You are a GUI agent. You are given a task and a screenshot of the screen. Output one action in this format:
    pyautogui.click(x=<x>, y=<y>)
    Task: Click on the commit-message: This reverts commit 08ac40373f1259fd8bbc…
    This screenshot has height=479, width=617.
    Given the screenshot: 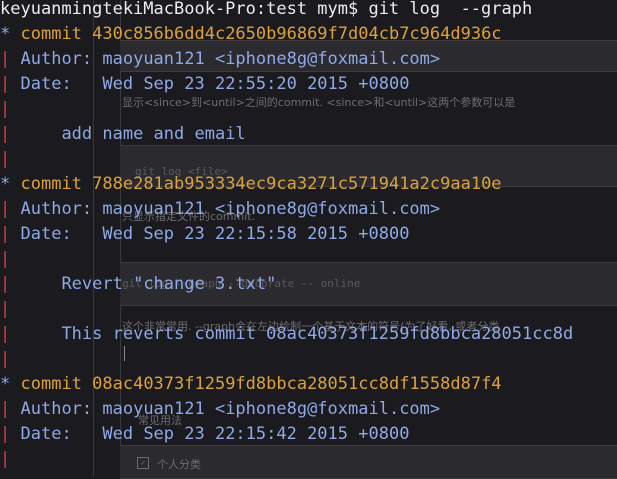 What is the action you would take?
    pyautogui.click(x=317, y=334)
    